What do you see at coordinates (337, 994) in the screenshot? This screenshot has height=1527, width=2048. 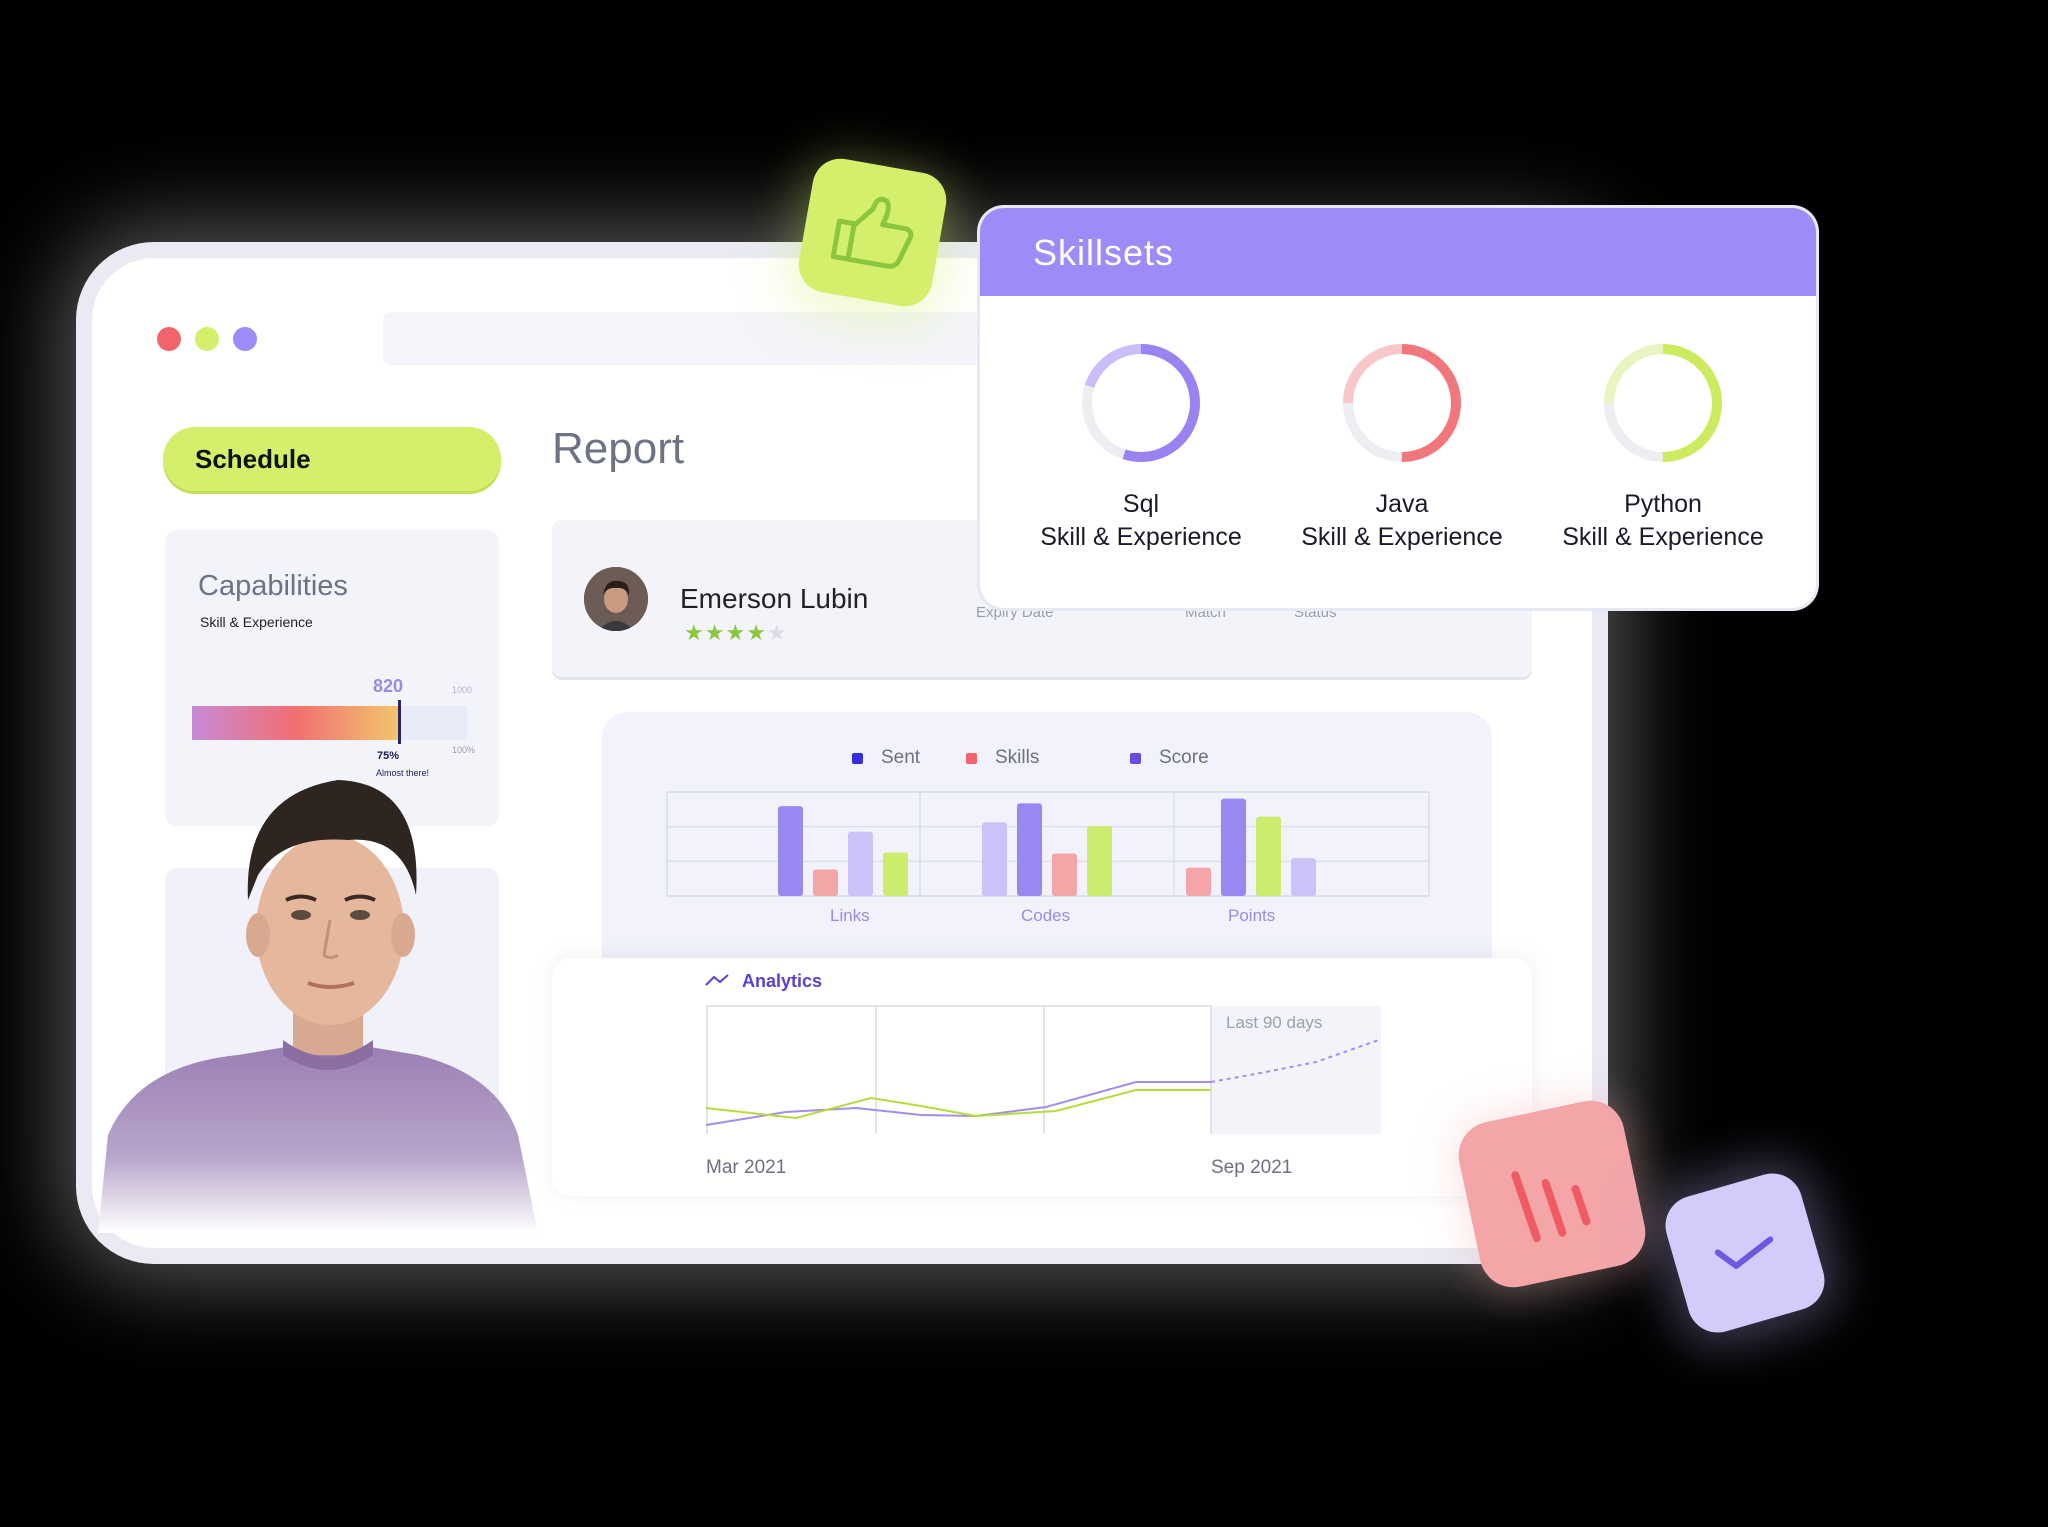 I see `person-photo` at bounding box center [337, 994].